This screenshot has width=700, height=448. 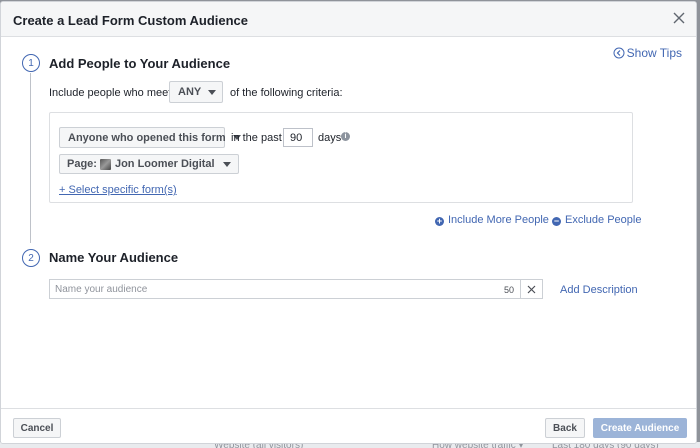 What do you see at coordinates (110, 93) in the screenshot?
I see `include-prefix-text: Include people who meet` at bounding box center [110, 93].